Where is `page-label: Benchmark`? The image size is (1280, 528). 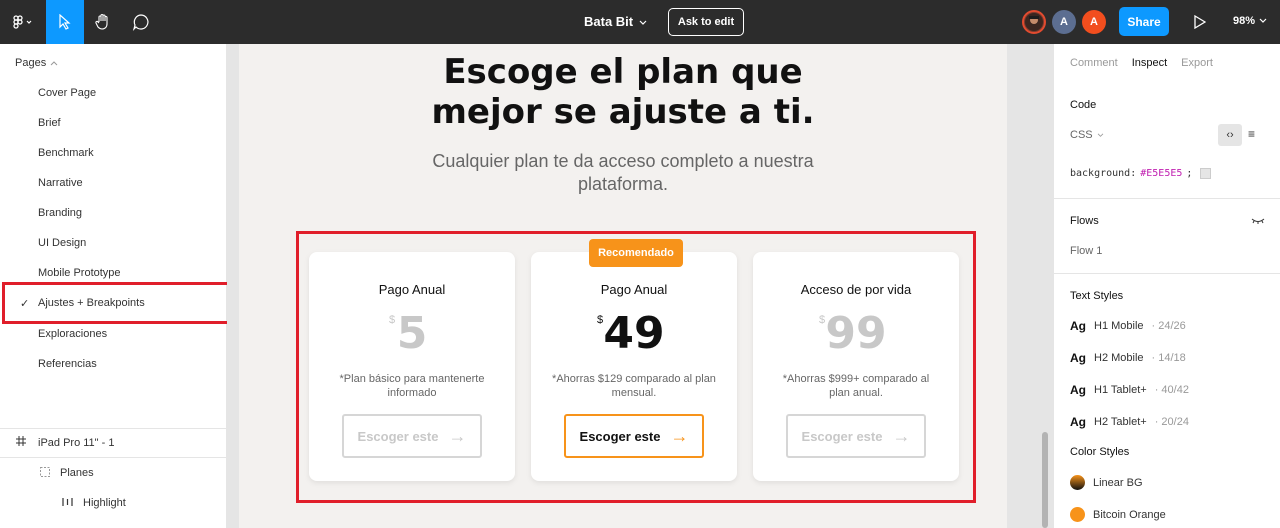 page-label: Benchmark is located at coordinates (66, 153).